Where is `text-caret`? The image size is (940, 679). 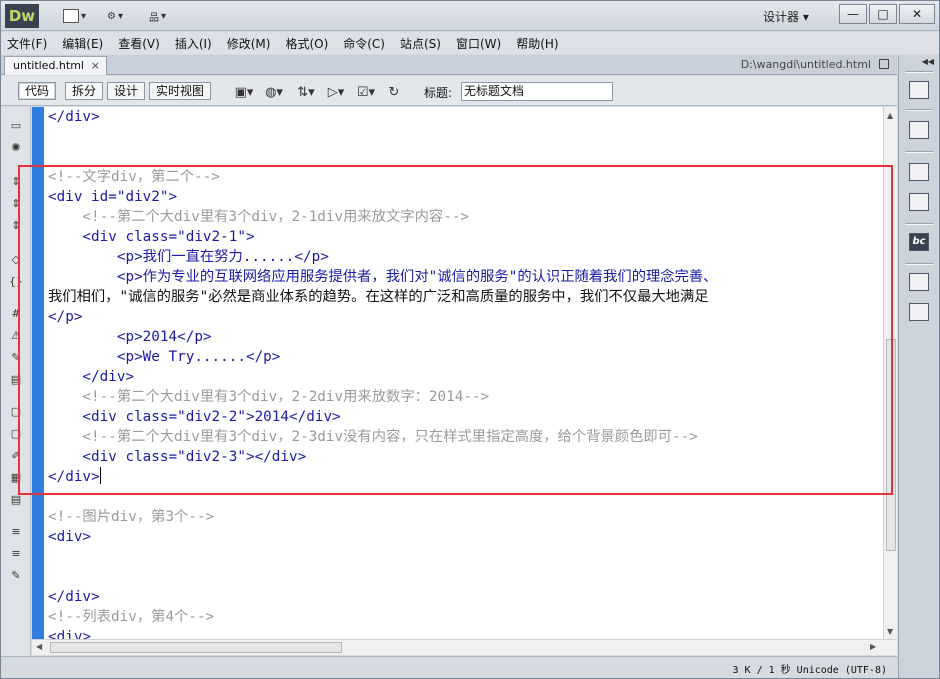 text-caret is located at coordinates (100, 475).